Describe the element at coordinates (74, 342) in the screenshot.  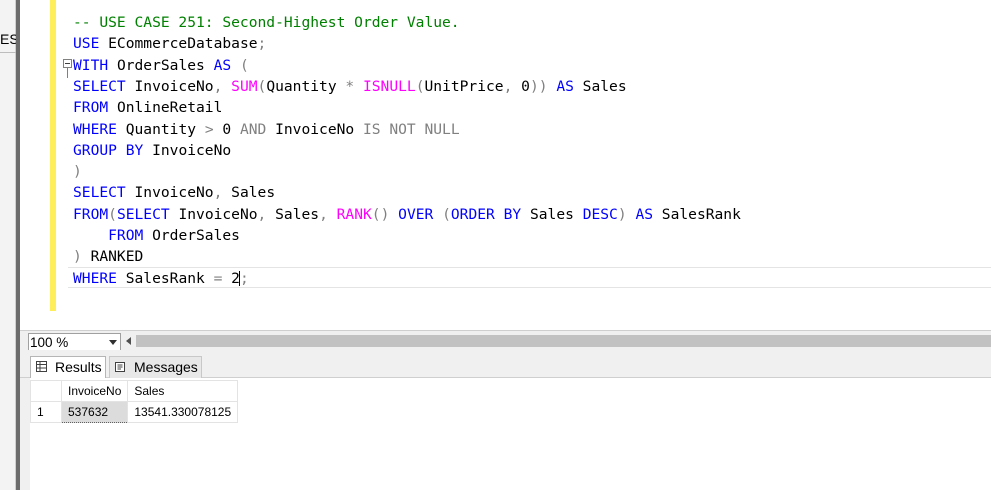
I see `zoom-dropdown: 100 %` at that location.